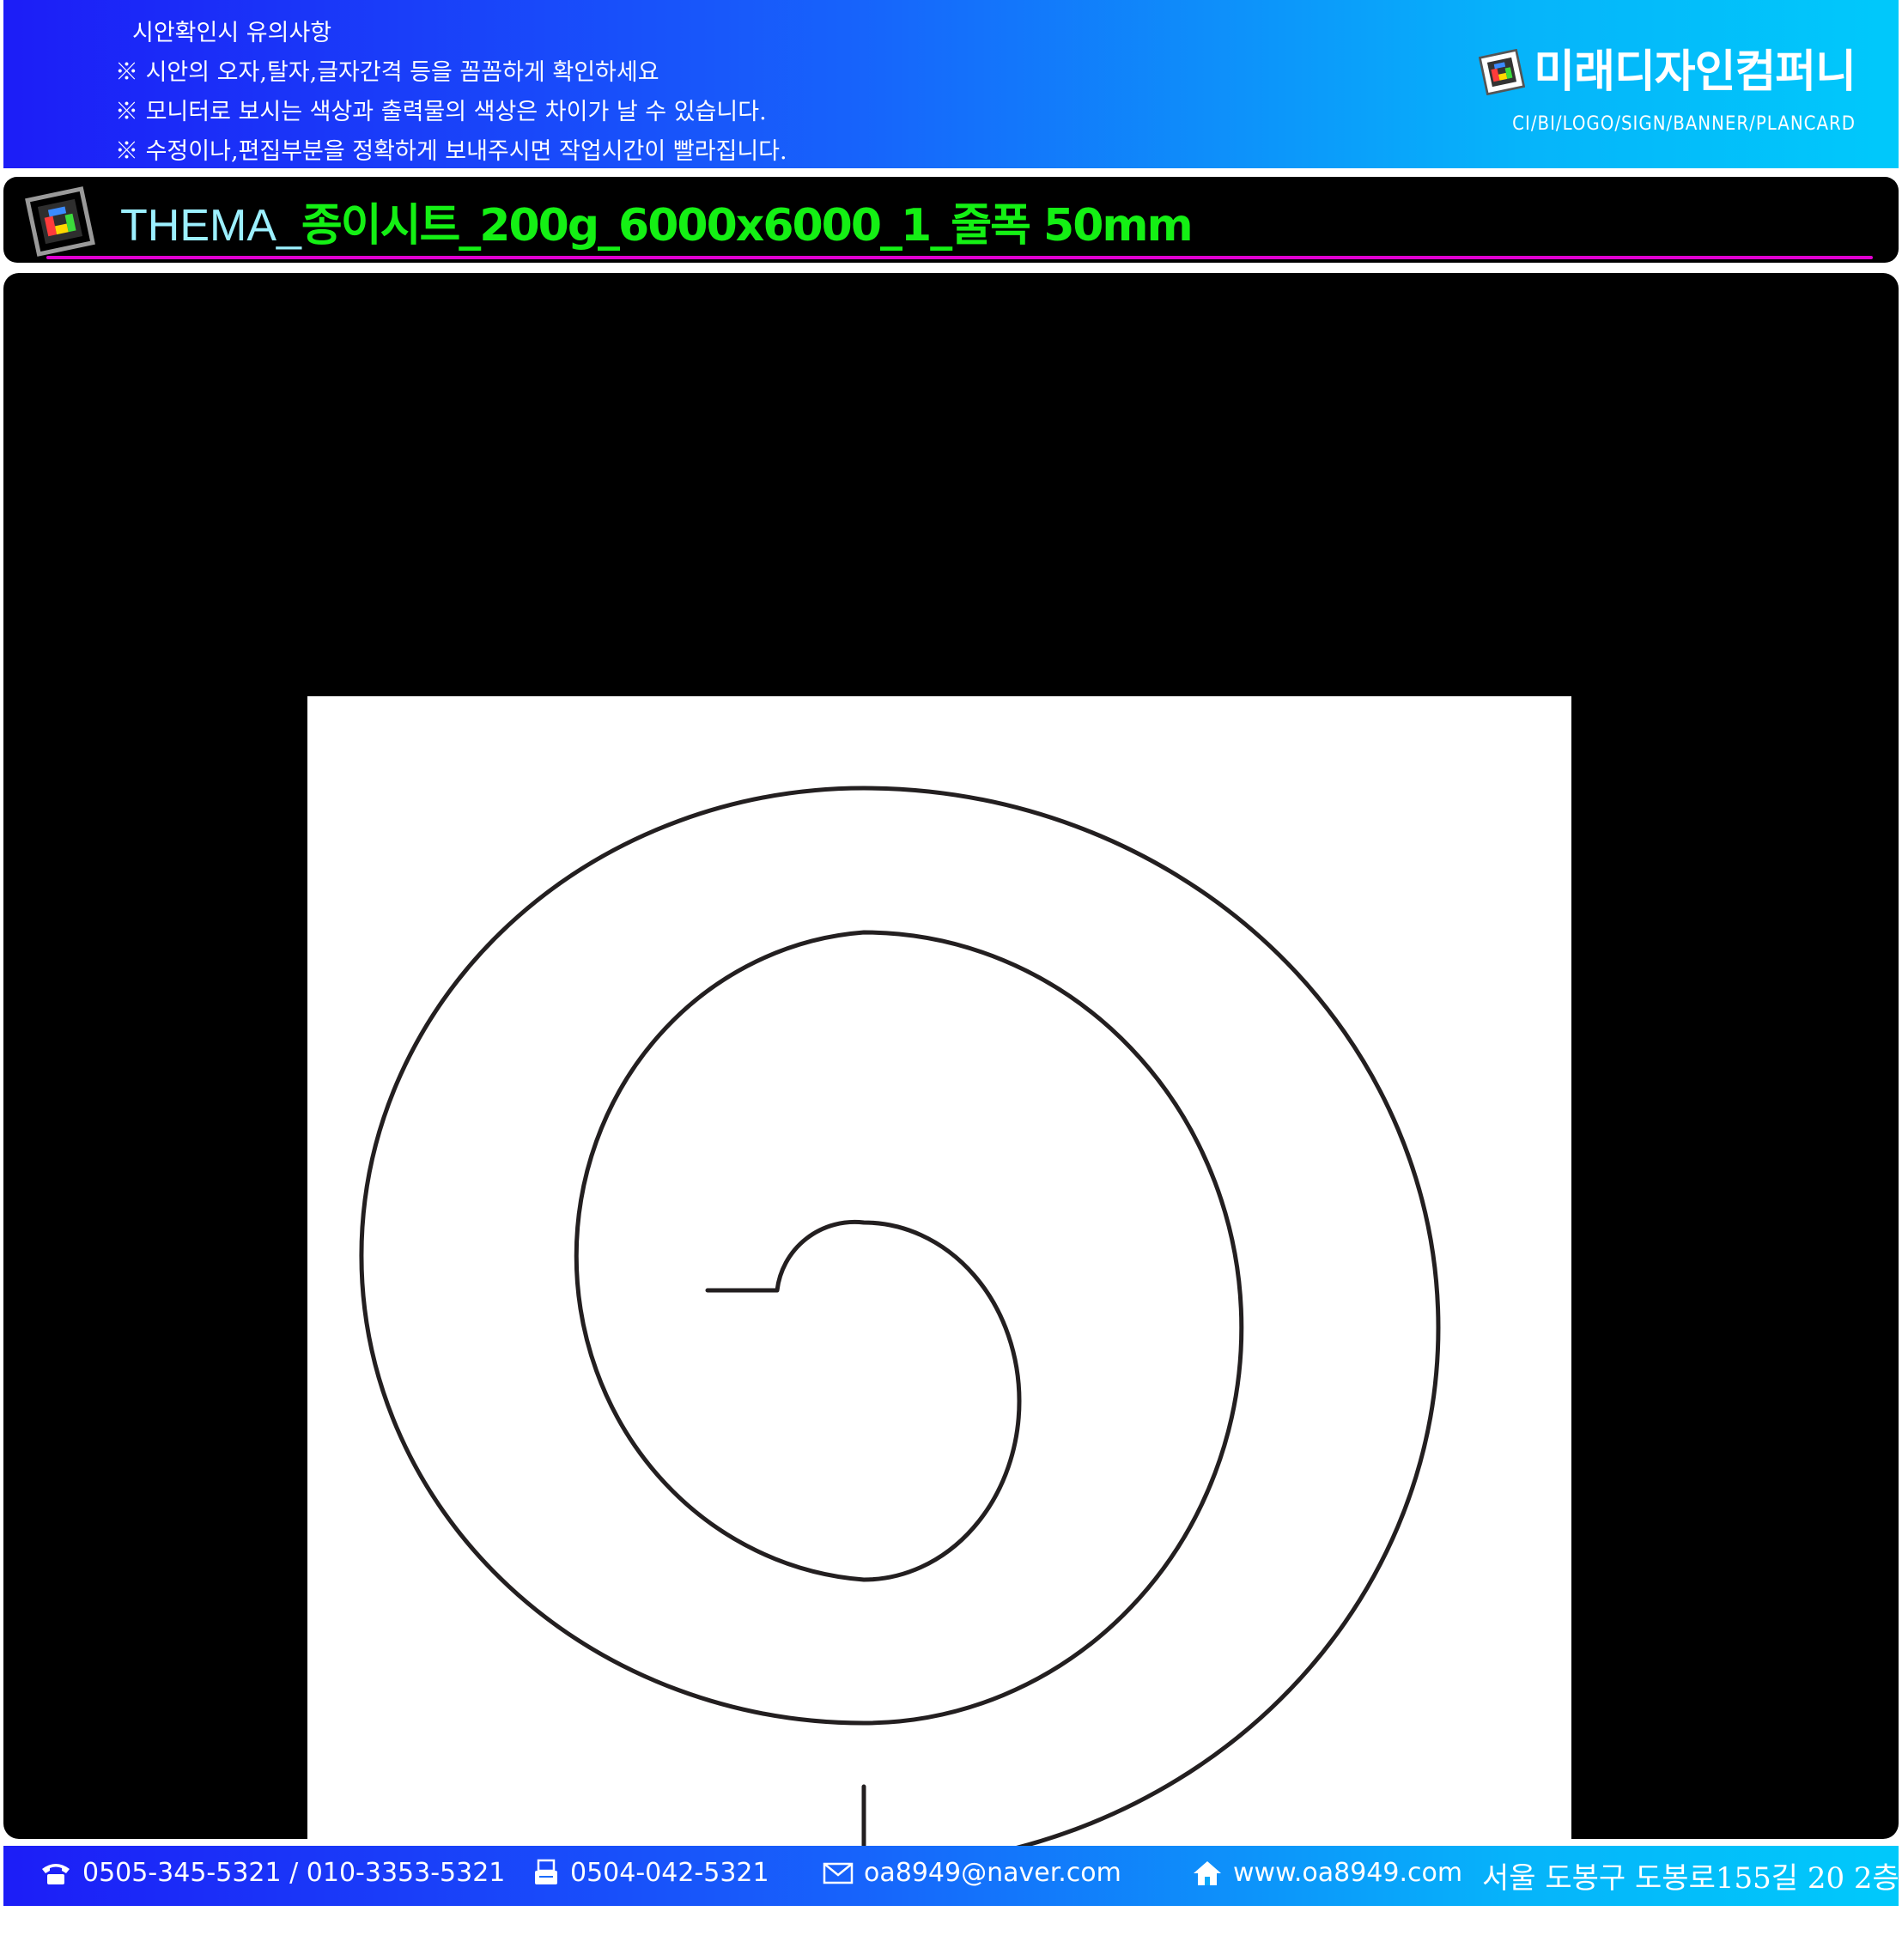 This screenshot has height=1960, width=1902. What do you see at coordinates (959, 257) in the screenshot?
I see `title-underline` at bounding box center [959, 257].